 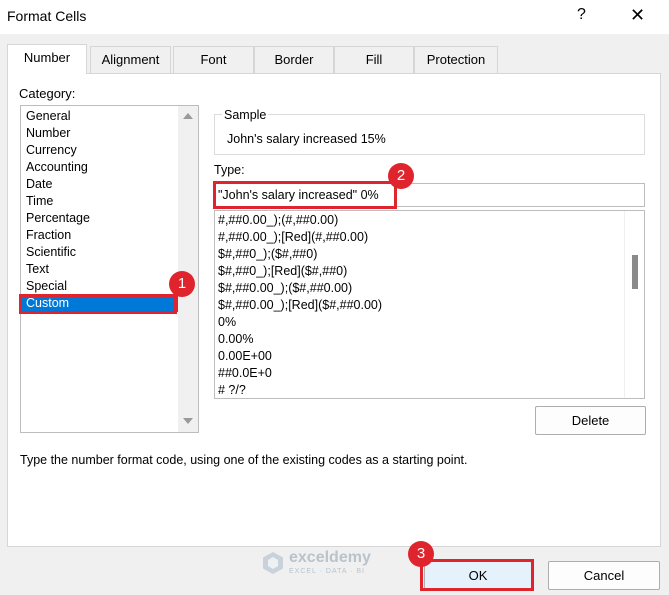 What do you see at coordinates (637, 15) in the screenshot?
I see `close-icon: ✕` at bounding box center [637, 15].